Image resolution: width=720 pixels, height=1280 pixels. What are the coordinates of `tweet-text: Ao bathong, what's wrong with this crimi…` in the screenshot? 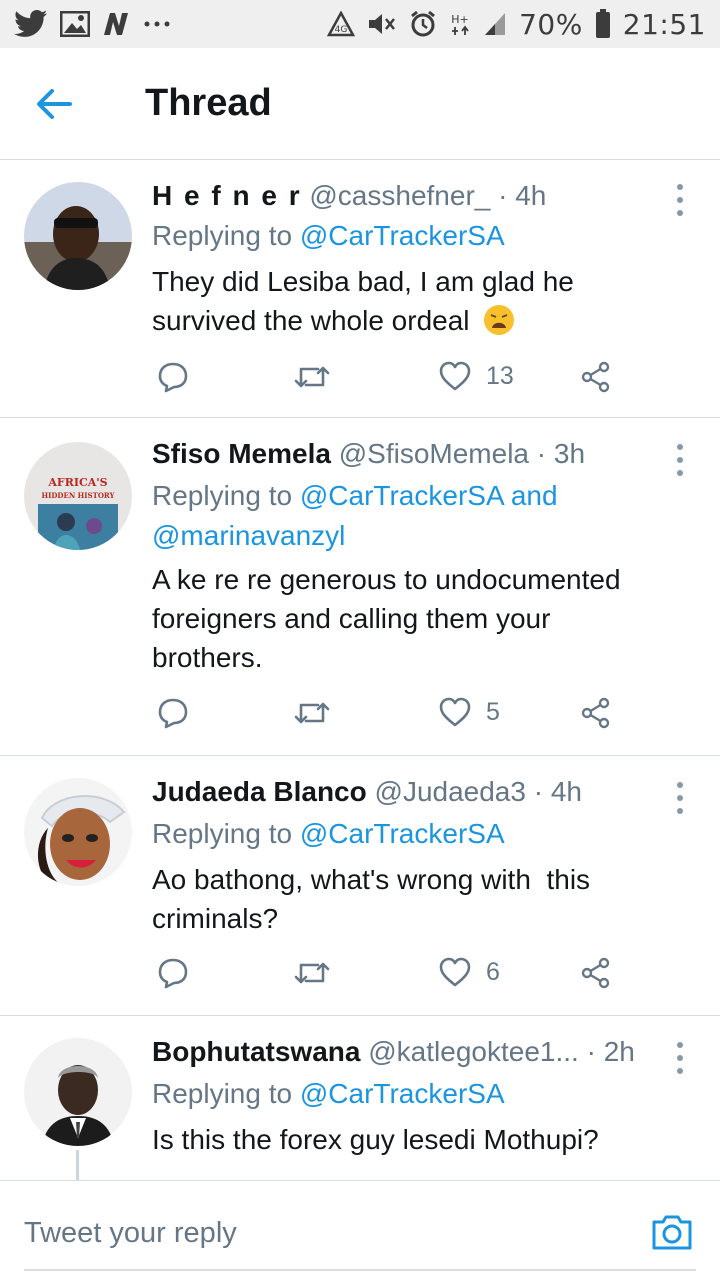 It's located at (416, 899).